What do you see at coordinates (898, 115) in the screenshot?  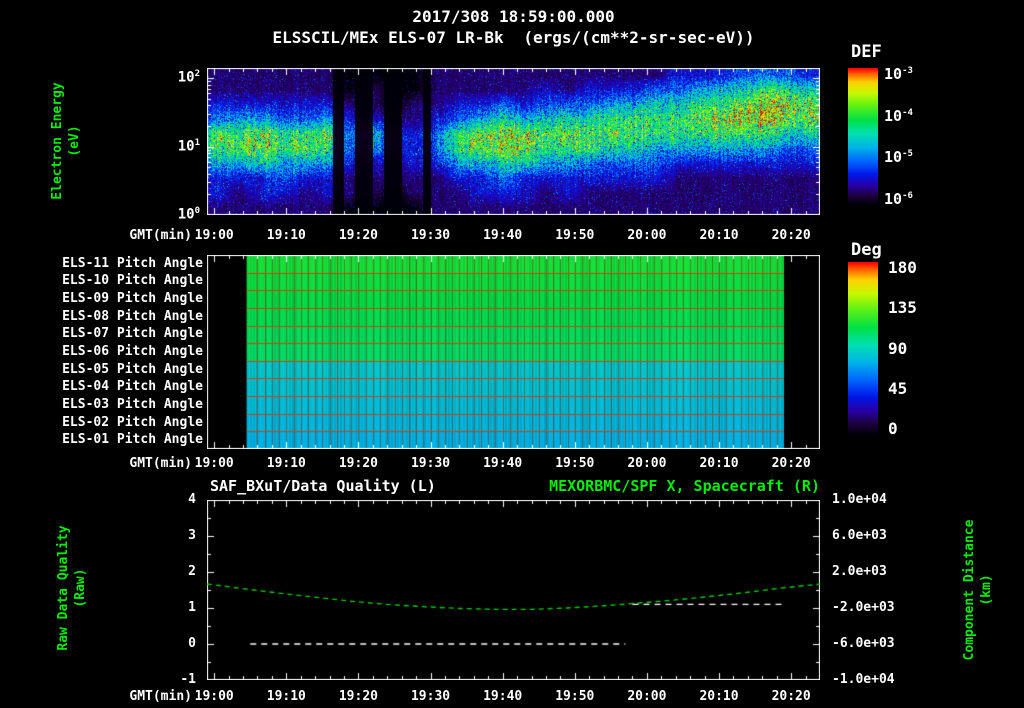 I see `def-colorbar-tick-1: 10-4` at bounding box center [898, 115].